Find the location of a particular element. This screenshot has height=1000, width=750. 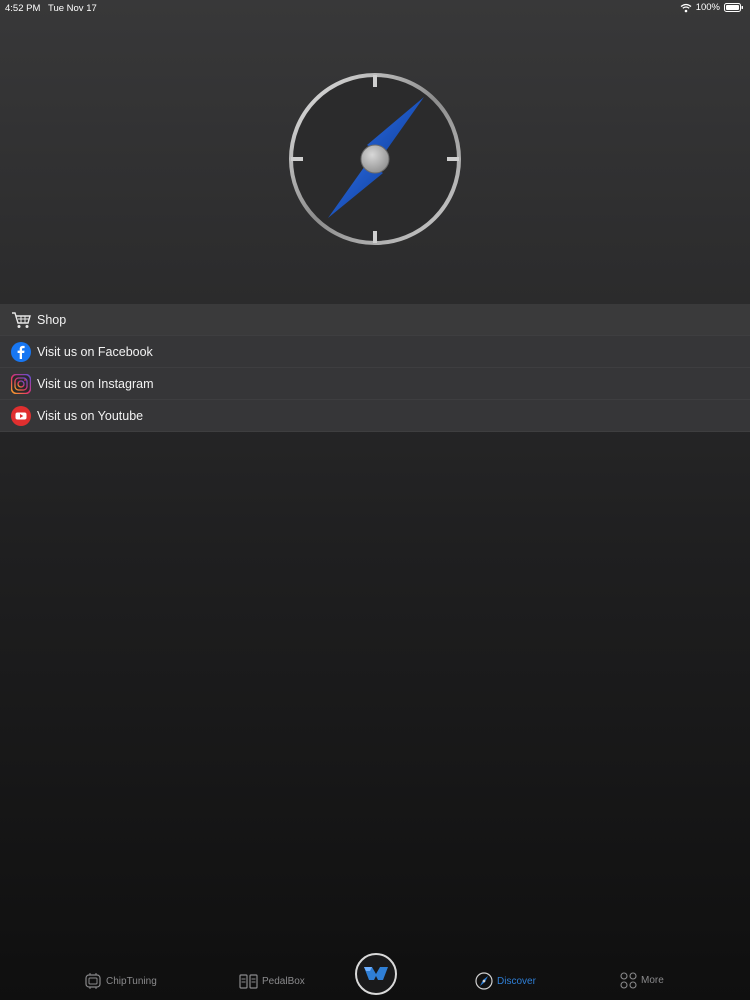

tab-label: More is located at coordinates (652, 980).